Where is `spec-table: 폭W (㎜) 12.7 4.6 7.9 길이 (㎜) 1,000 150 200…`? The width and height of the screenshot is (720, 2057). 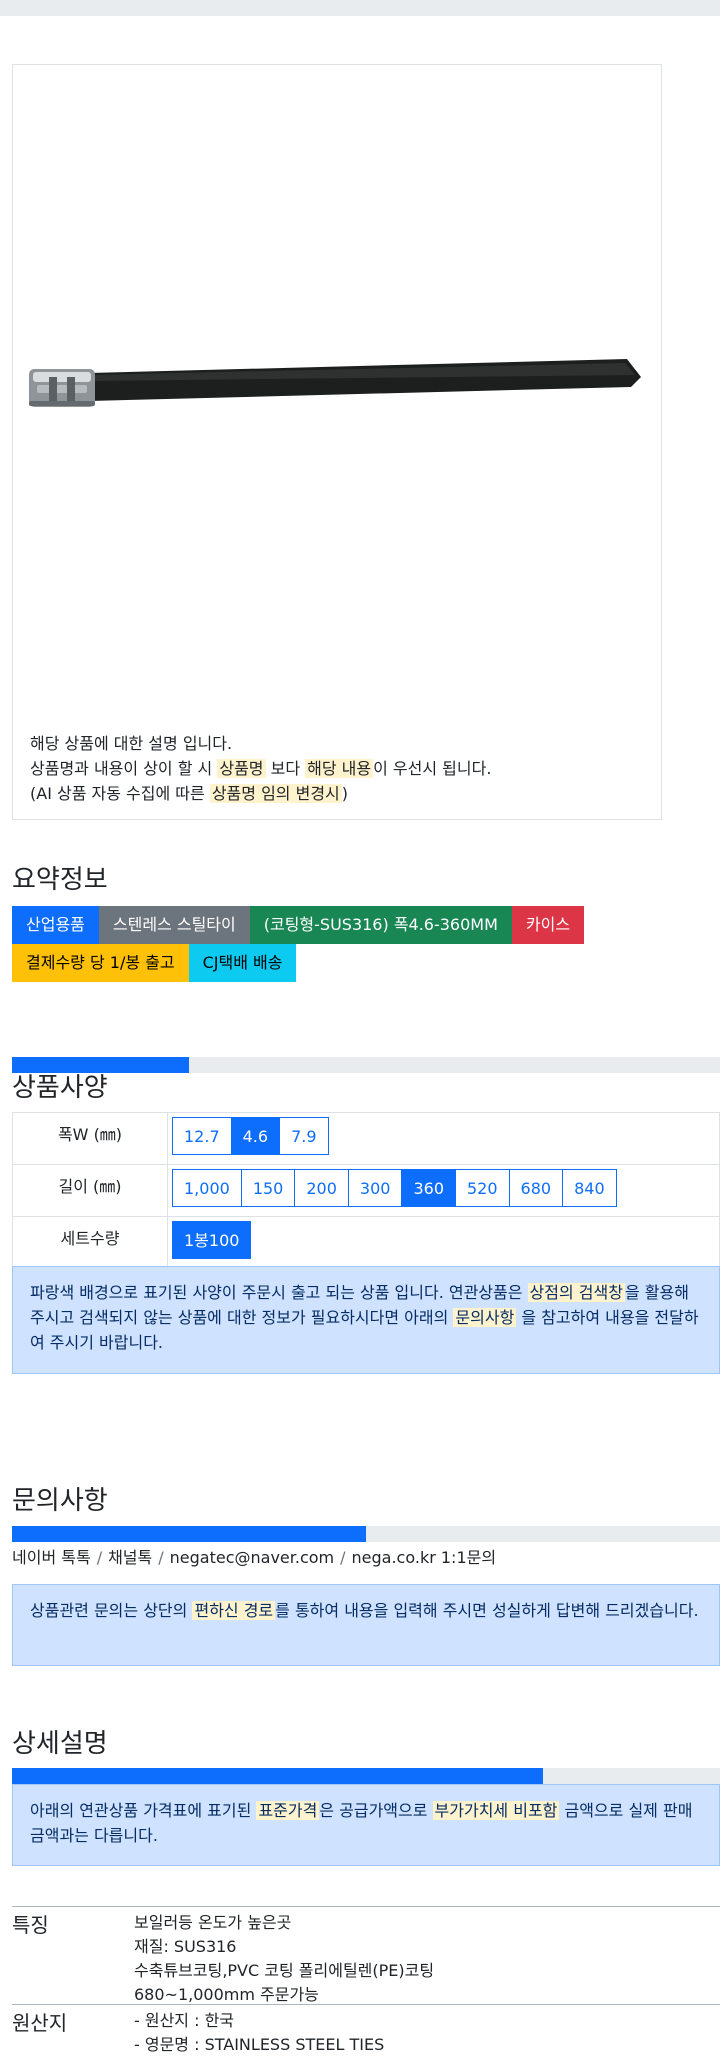 spec-table: 폭W (㎜) 12.7 4.6 7.9 길이 (㎜) 1,000 150 200… is located at coordinates (366, 1190).